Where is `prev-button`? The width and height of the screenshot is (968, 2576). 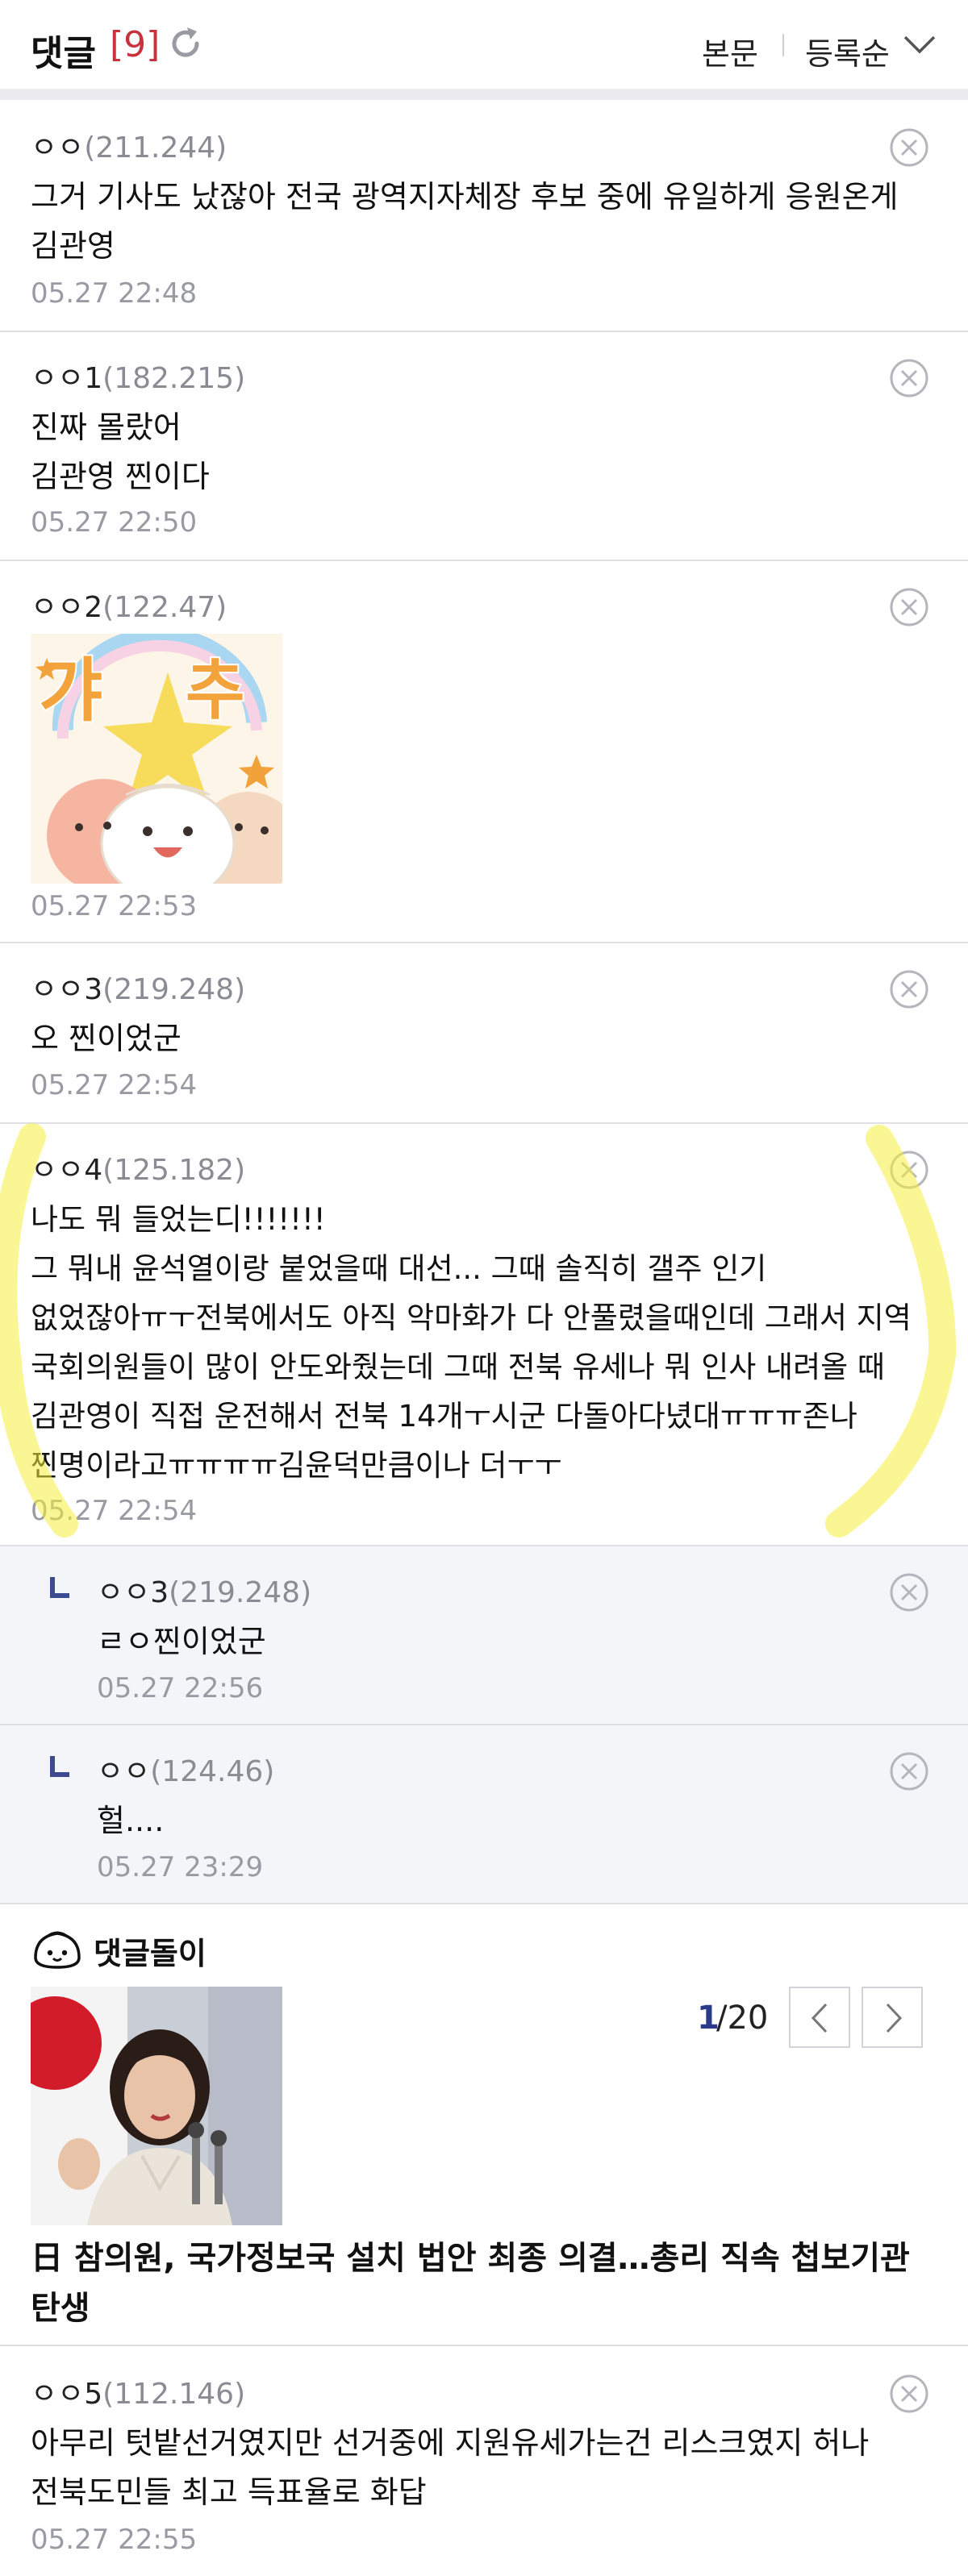 prev-button is located at coordinates (819, 2018).